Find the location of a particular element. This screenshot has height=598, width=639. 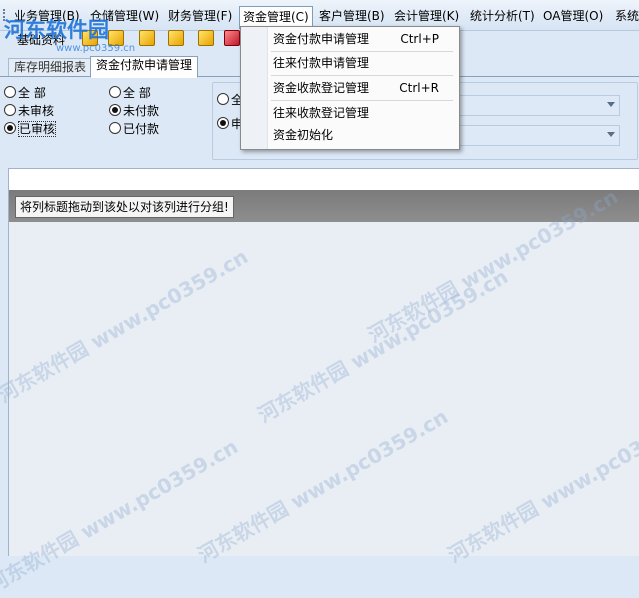

menu-accounting: 会计管理(K) is located at coordinates (426, 16).